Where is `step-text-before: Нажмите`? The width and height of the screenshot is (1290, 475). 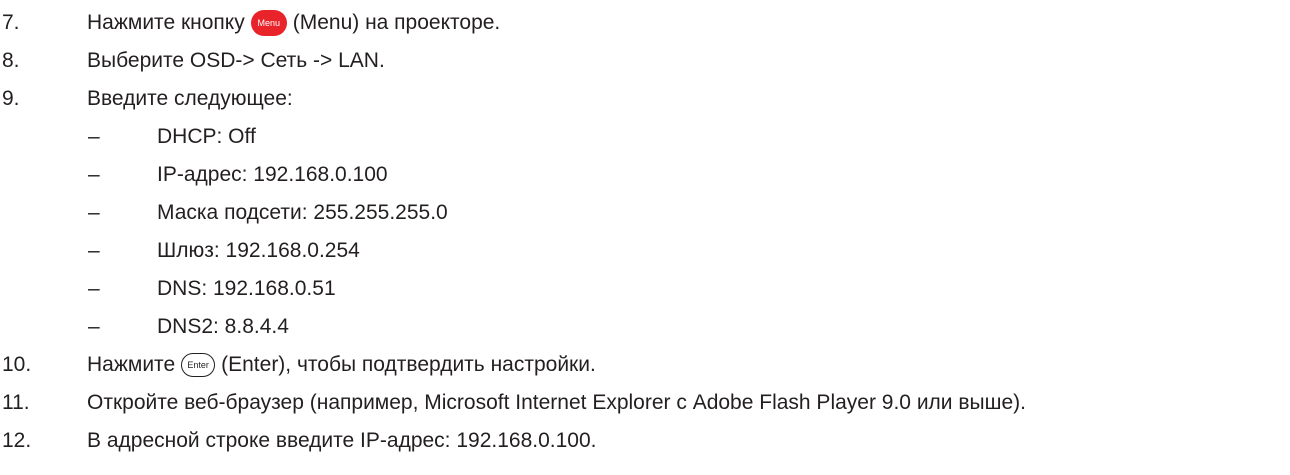
step-text-before: Нажмите is located at coordinates (131, 364).